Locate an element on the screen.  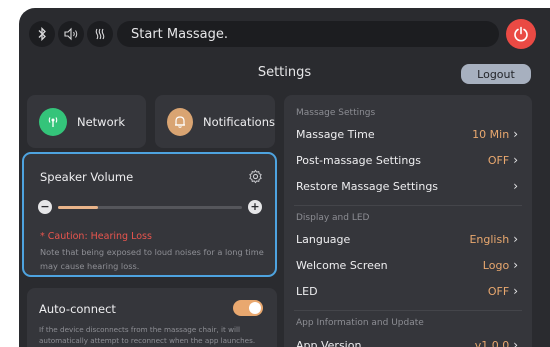
language-label: Language is located at coordinates (323, 239).